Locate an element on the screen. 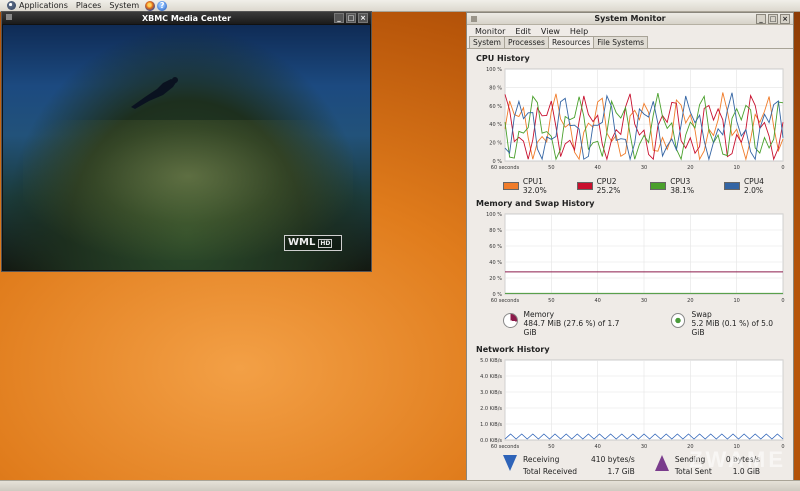  receiving-value: 410 bytes/s is located at coordinates (613, 459).